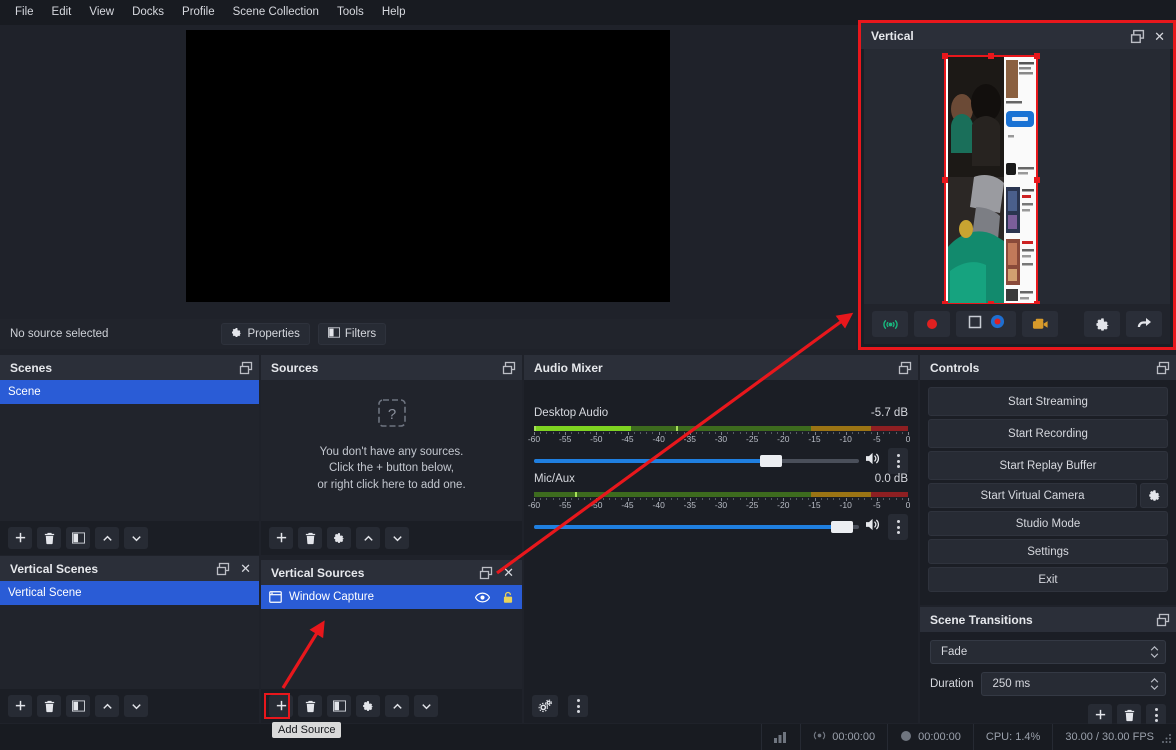  I want to click on move-vertical-source-down-button, so click(426, 706).